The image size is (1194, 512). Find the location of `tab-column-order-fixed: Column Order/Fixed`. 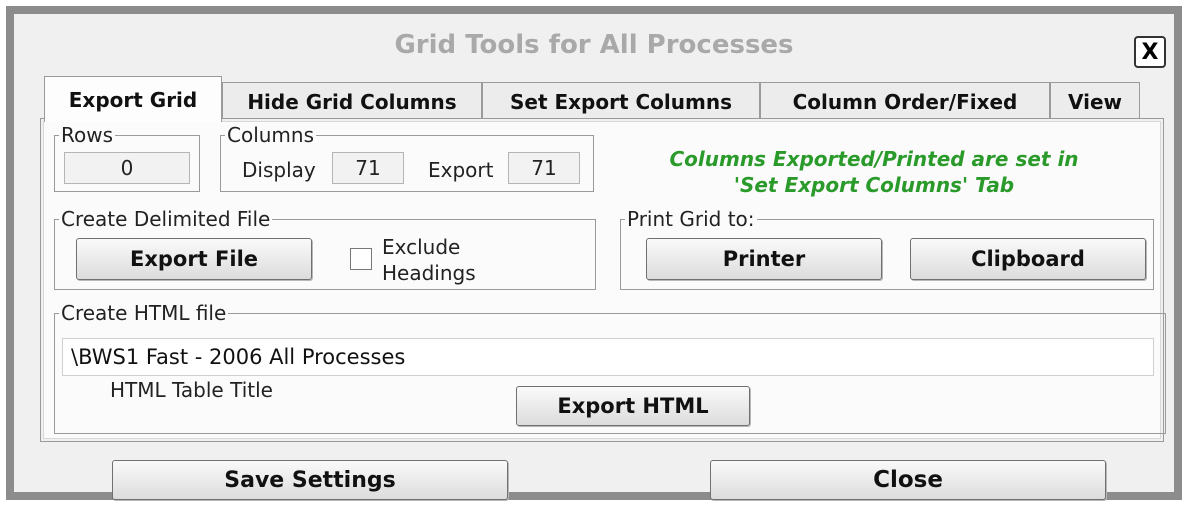

tab-column-order-fixed: Column Order/Fixed is located at coordinates (905, 101).